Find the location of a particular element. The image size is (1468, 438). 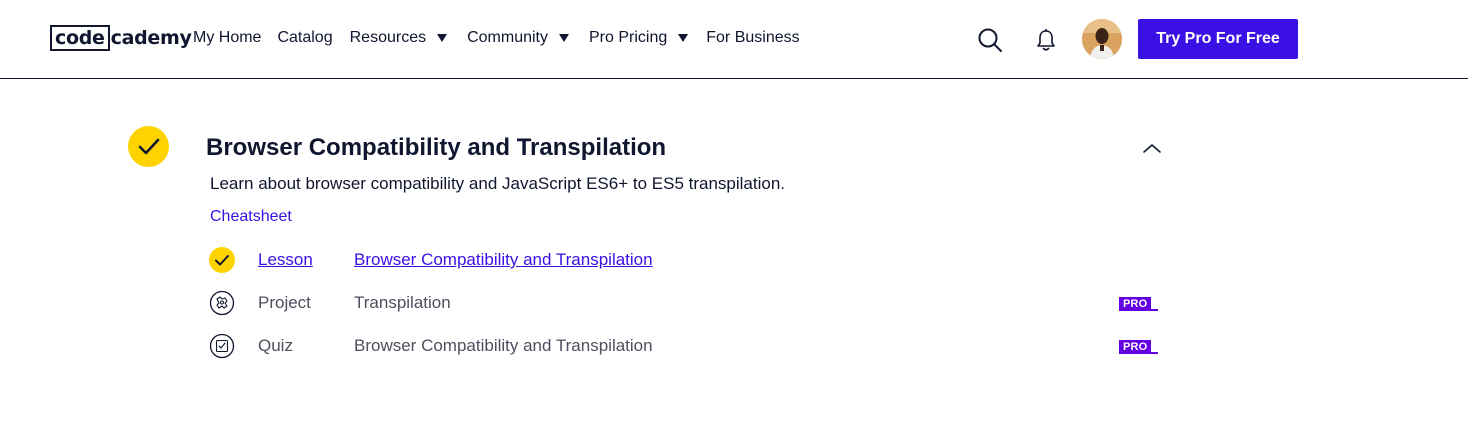

bell-icon is located at coordinates (1046, 39).